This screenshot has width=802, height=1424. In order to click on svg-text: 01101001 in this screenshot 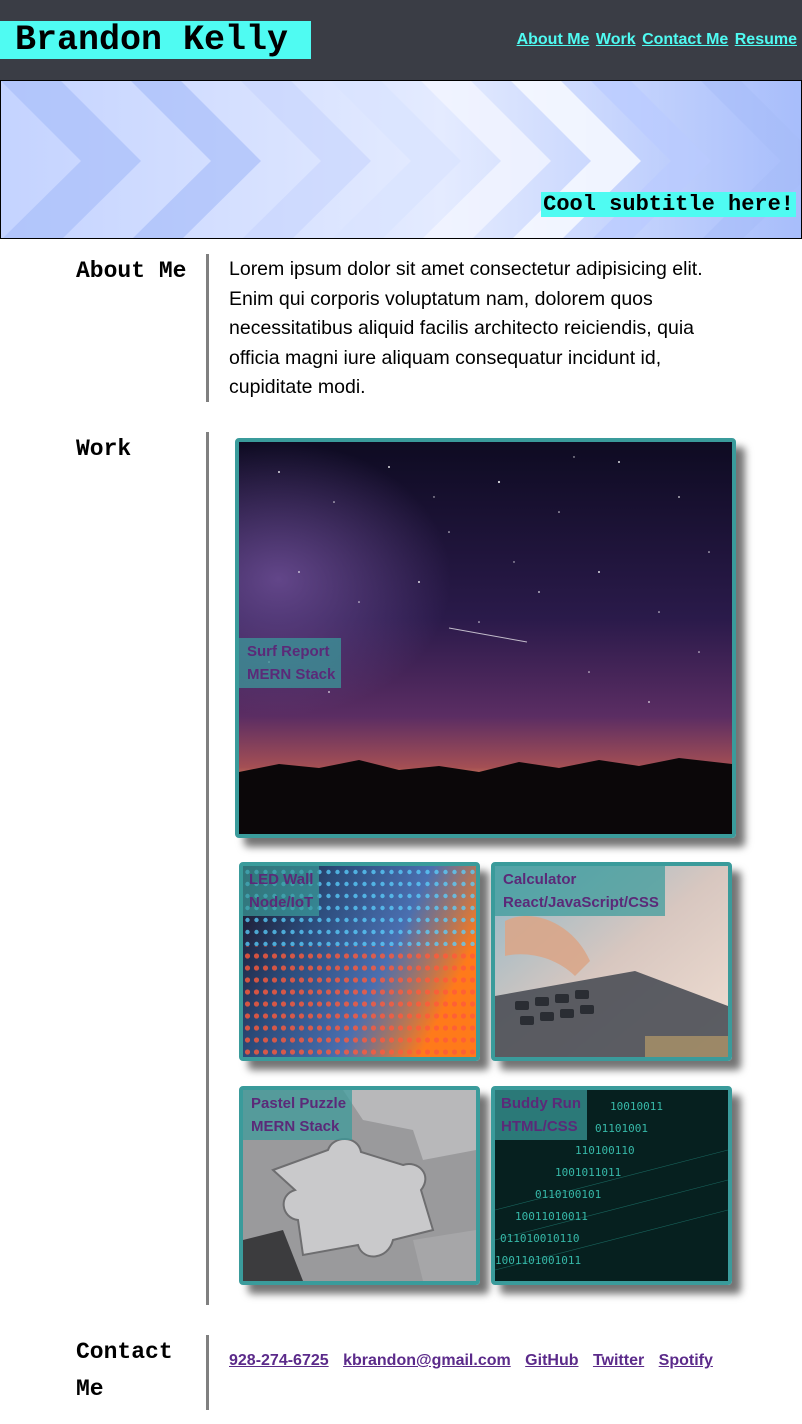, I will do `click(621, 1128)`.